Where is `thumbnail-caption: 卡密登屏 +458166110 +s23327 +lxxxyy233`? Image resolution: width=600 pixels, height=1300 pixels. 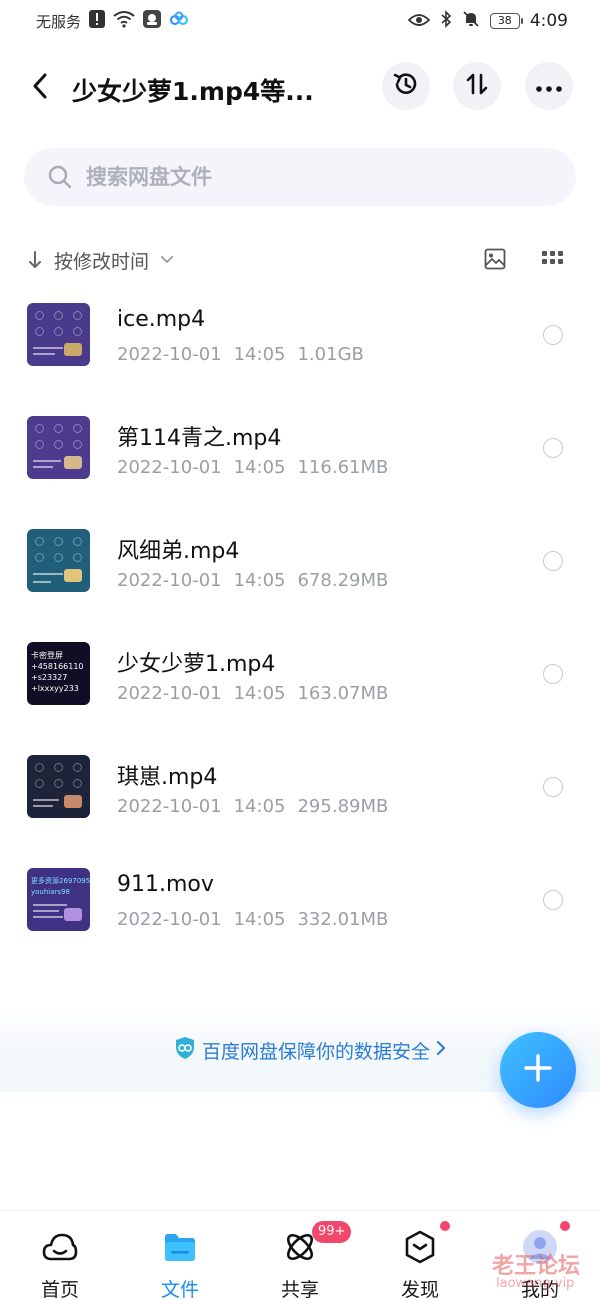 thumbnail-caption: 卡密登屏 +458166110 +s23327 +lxxxyy233 is located at coordinates (57, 672).